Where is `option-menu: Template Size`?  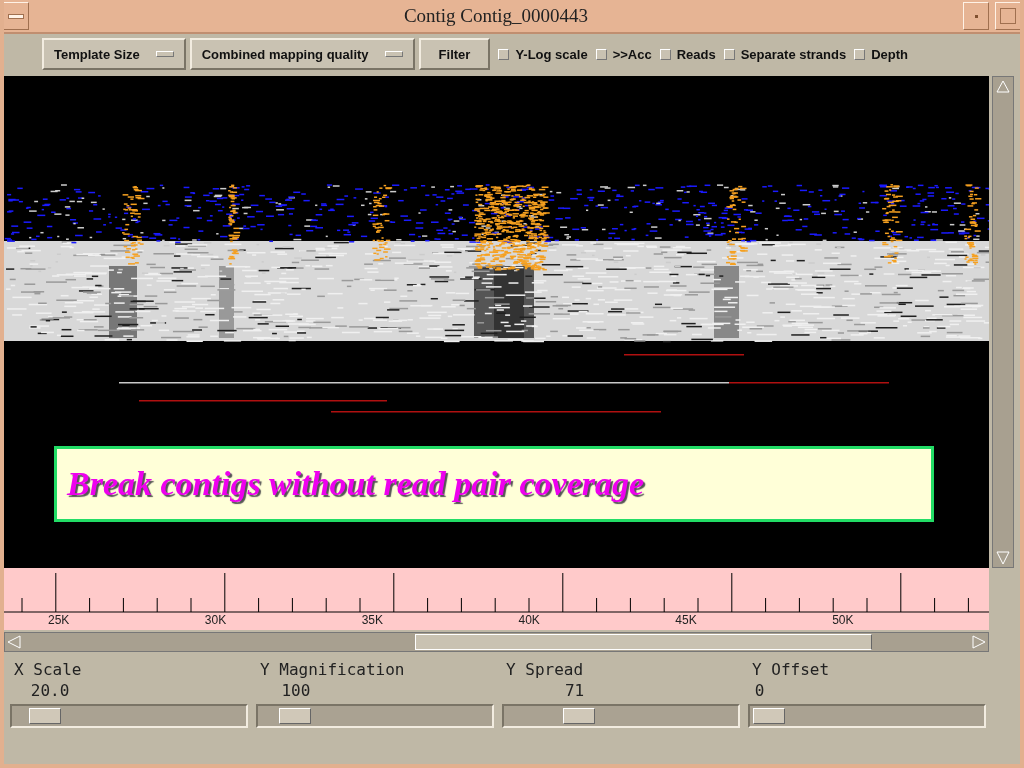
option-menu: Template Size is located at coordinates (114, 54).